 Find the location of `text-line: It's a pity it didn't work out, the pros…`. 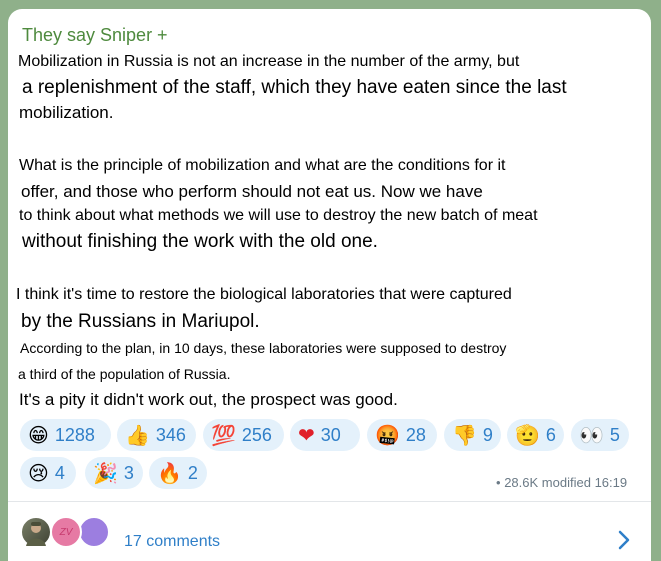

text-line: It's a pity it didn't work out, the pros… is located at coordinates (208, 399).